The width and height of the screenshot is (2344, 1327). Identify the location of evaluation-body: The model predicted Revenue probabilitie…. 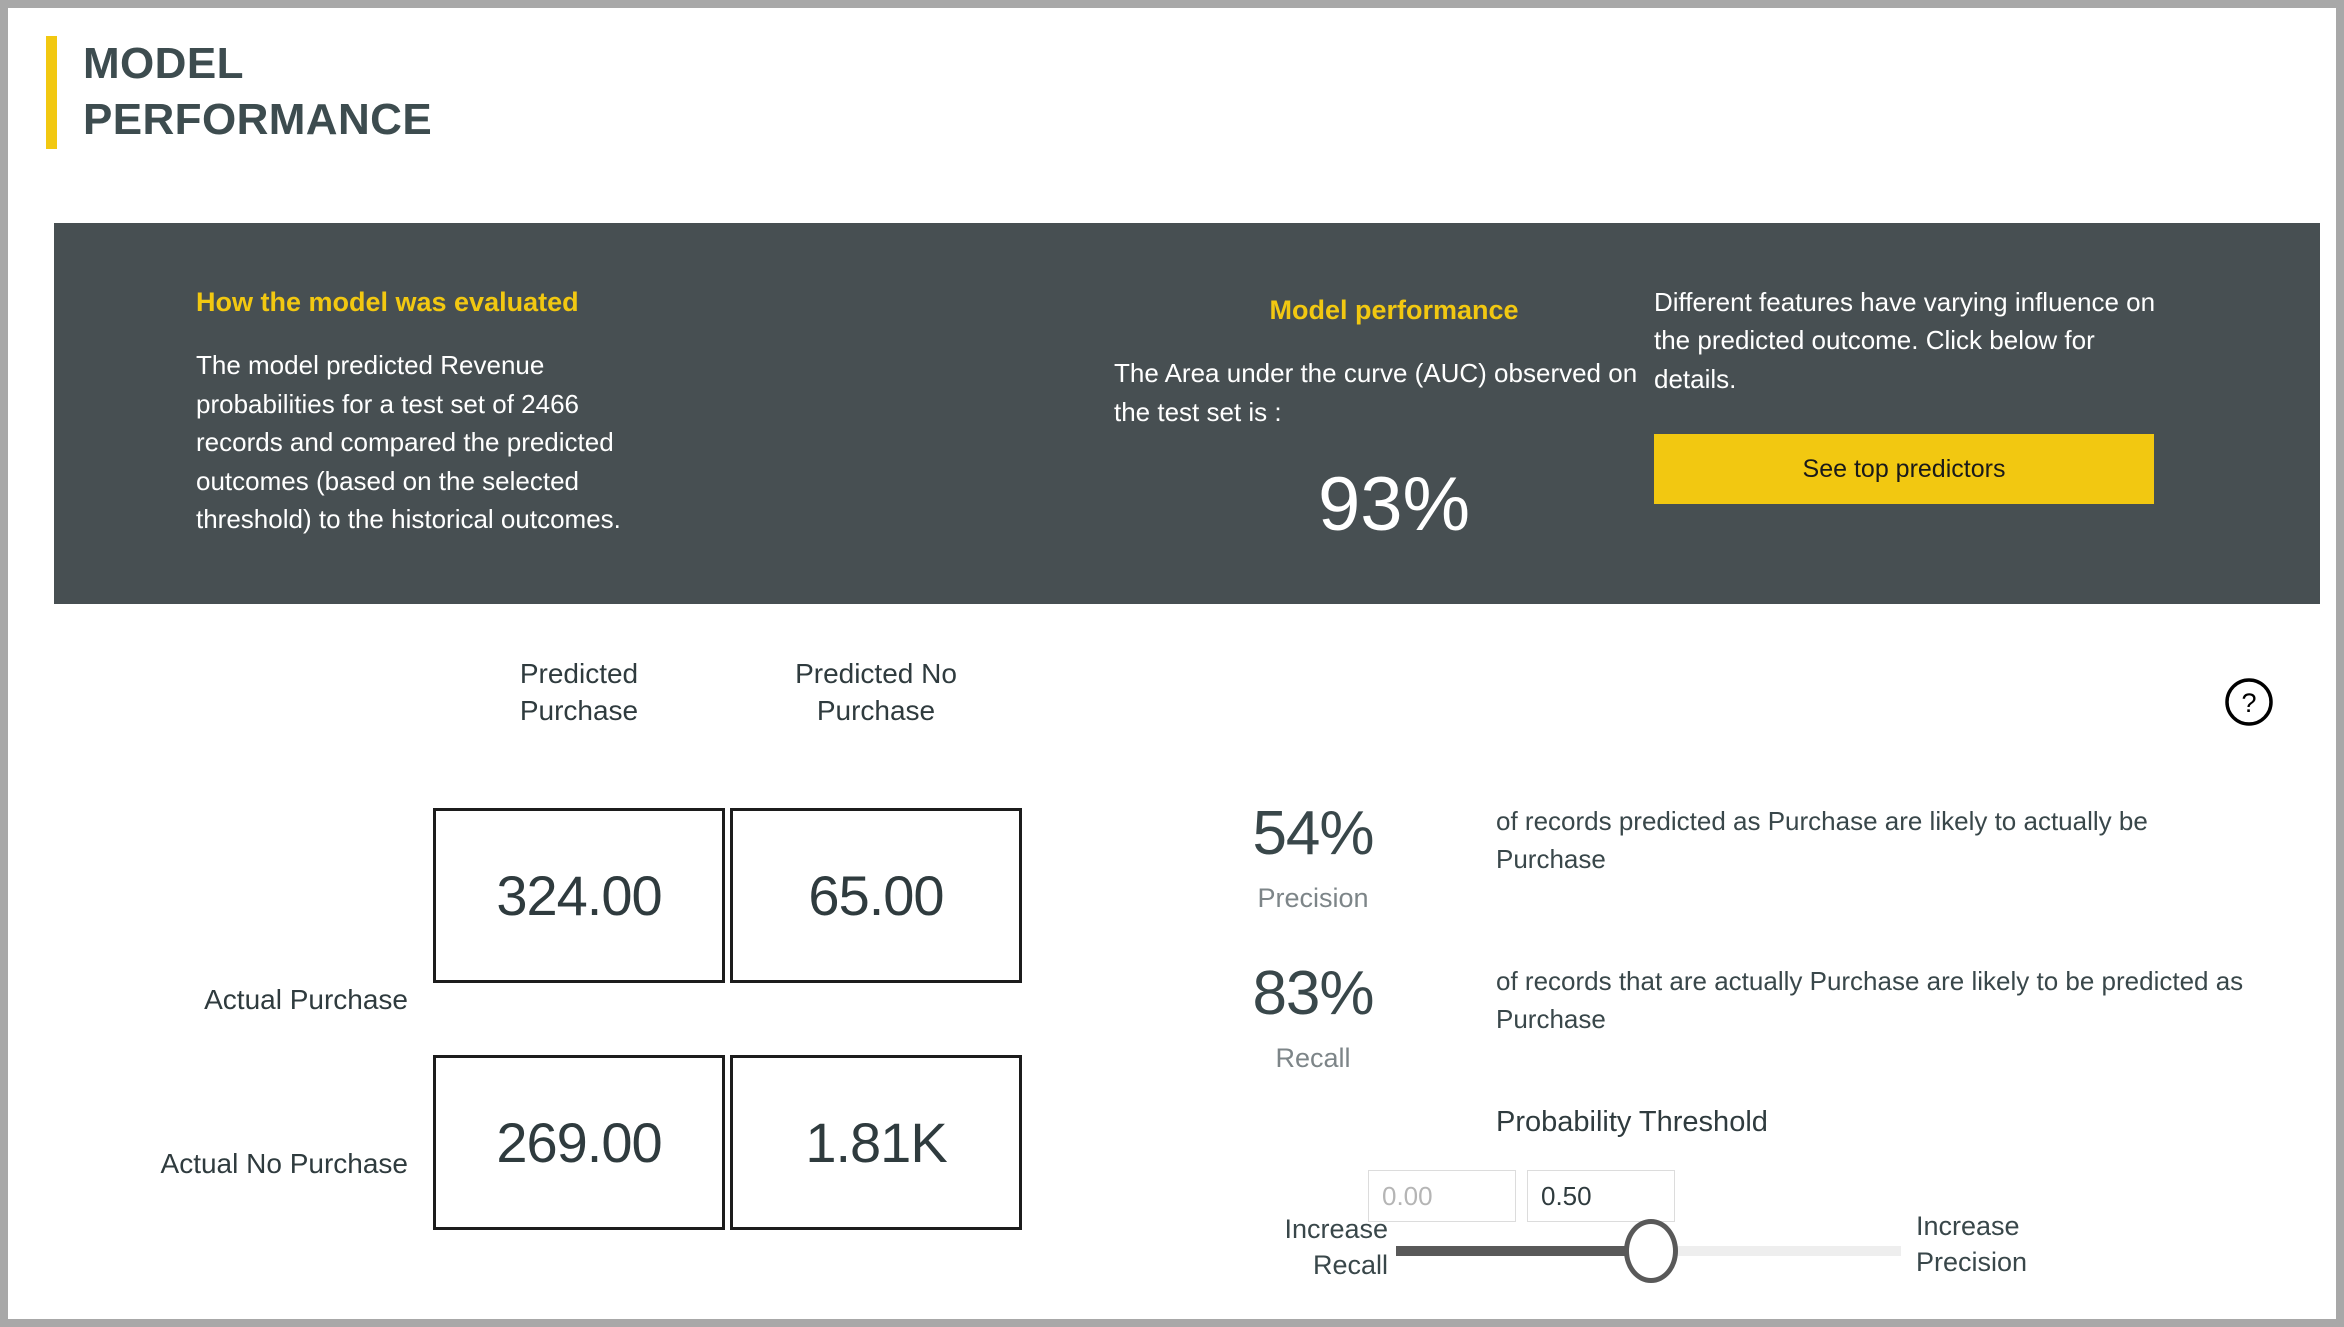
(408, 442).